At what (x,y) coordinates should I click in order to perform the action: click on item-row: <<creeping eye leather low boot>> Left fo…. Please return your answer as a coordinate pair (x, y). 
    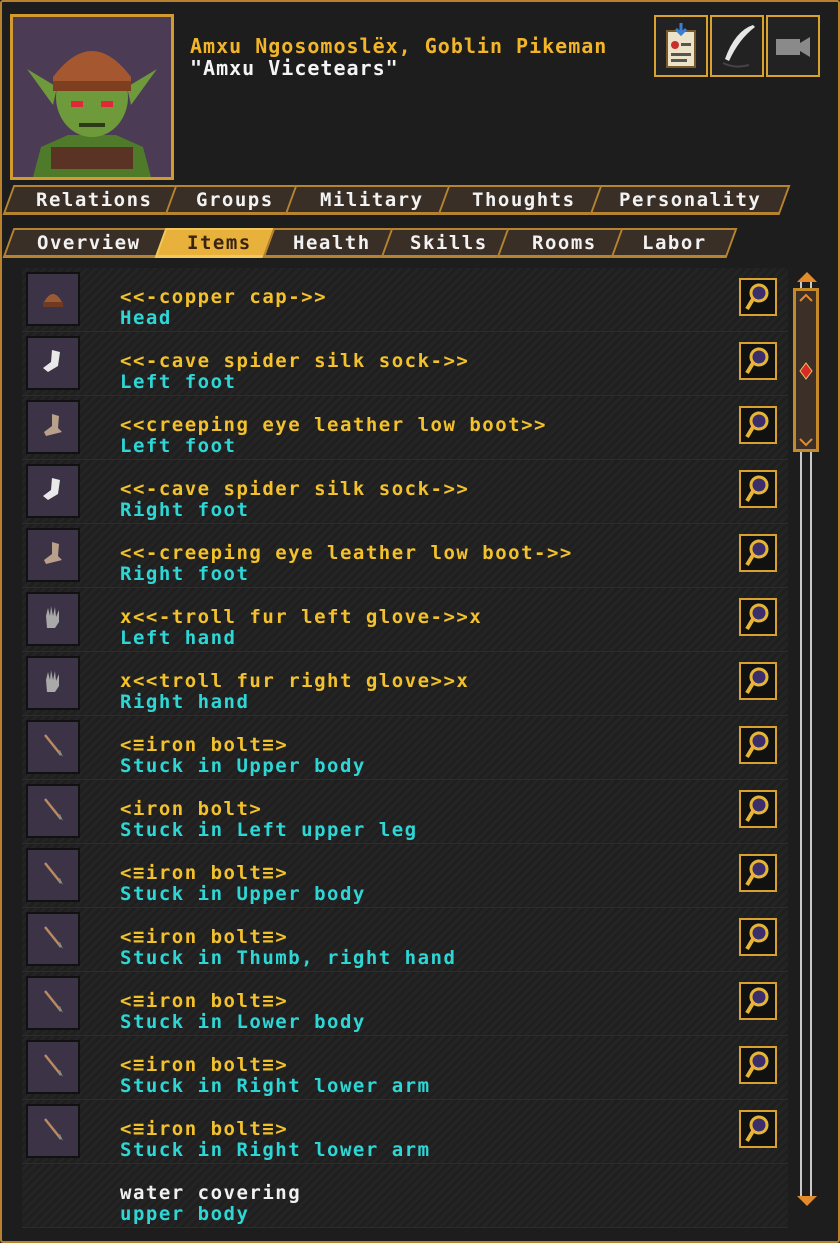
    Looking at the image, I should click on (405, 428).